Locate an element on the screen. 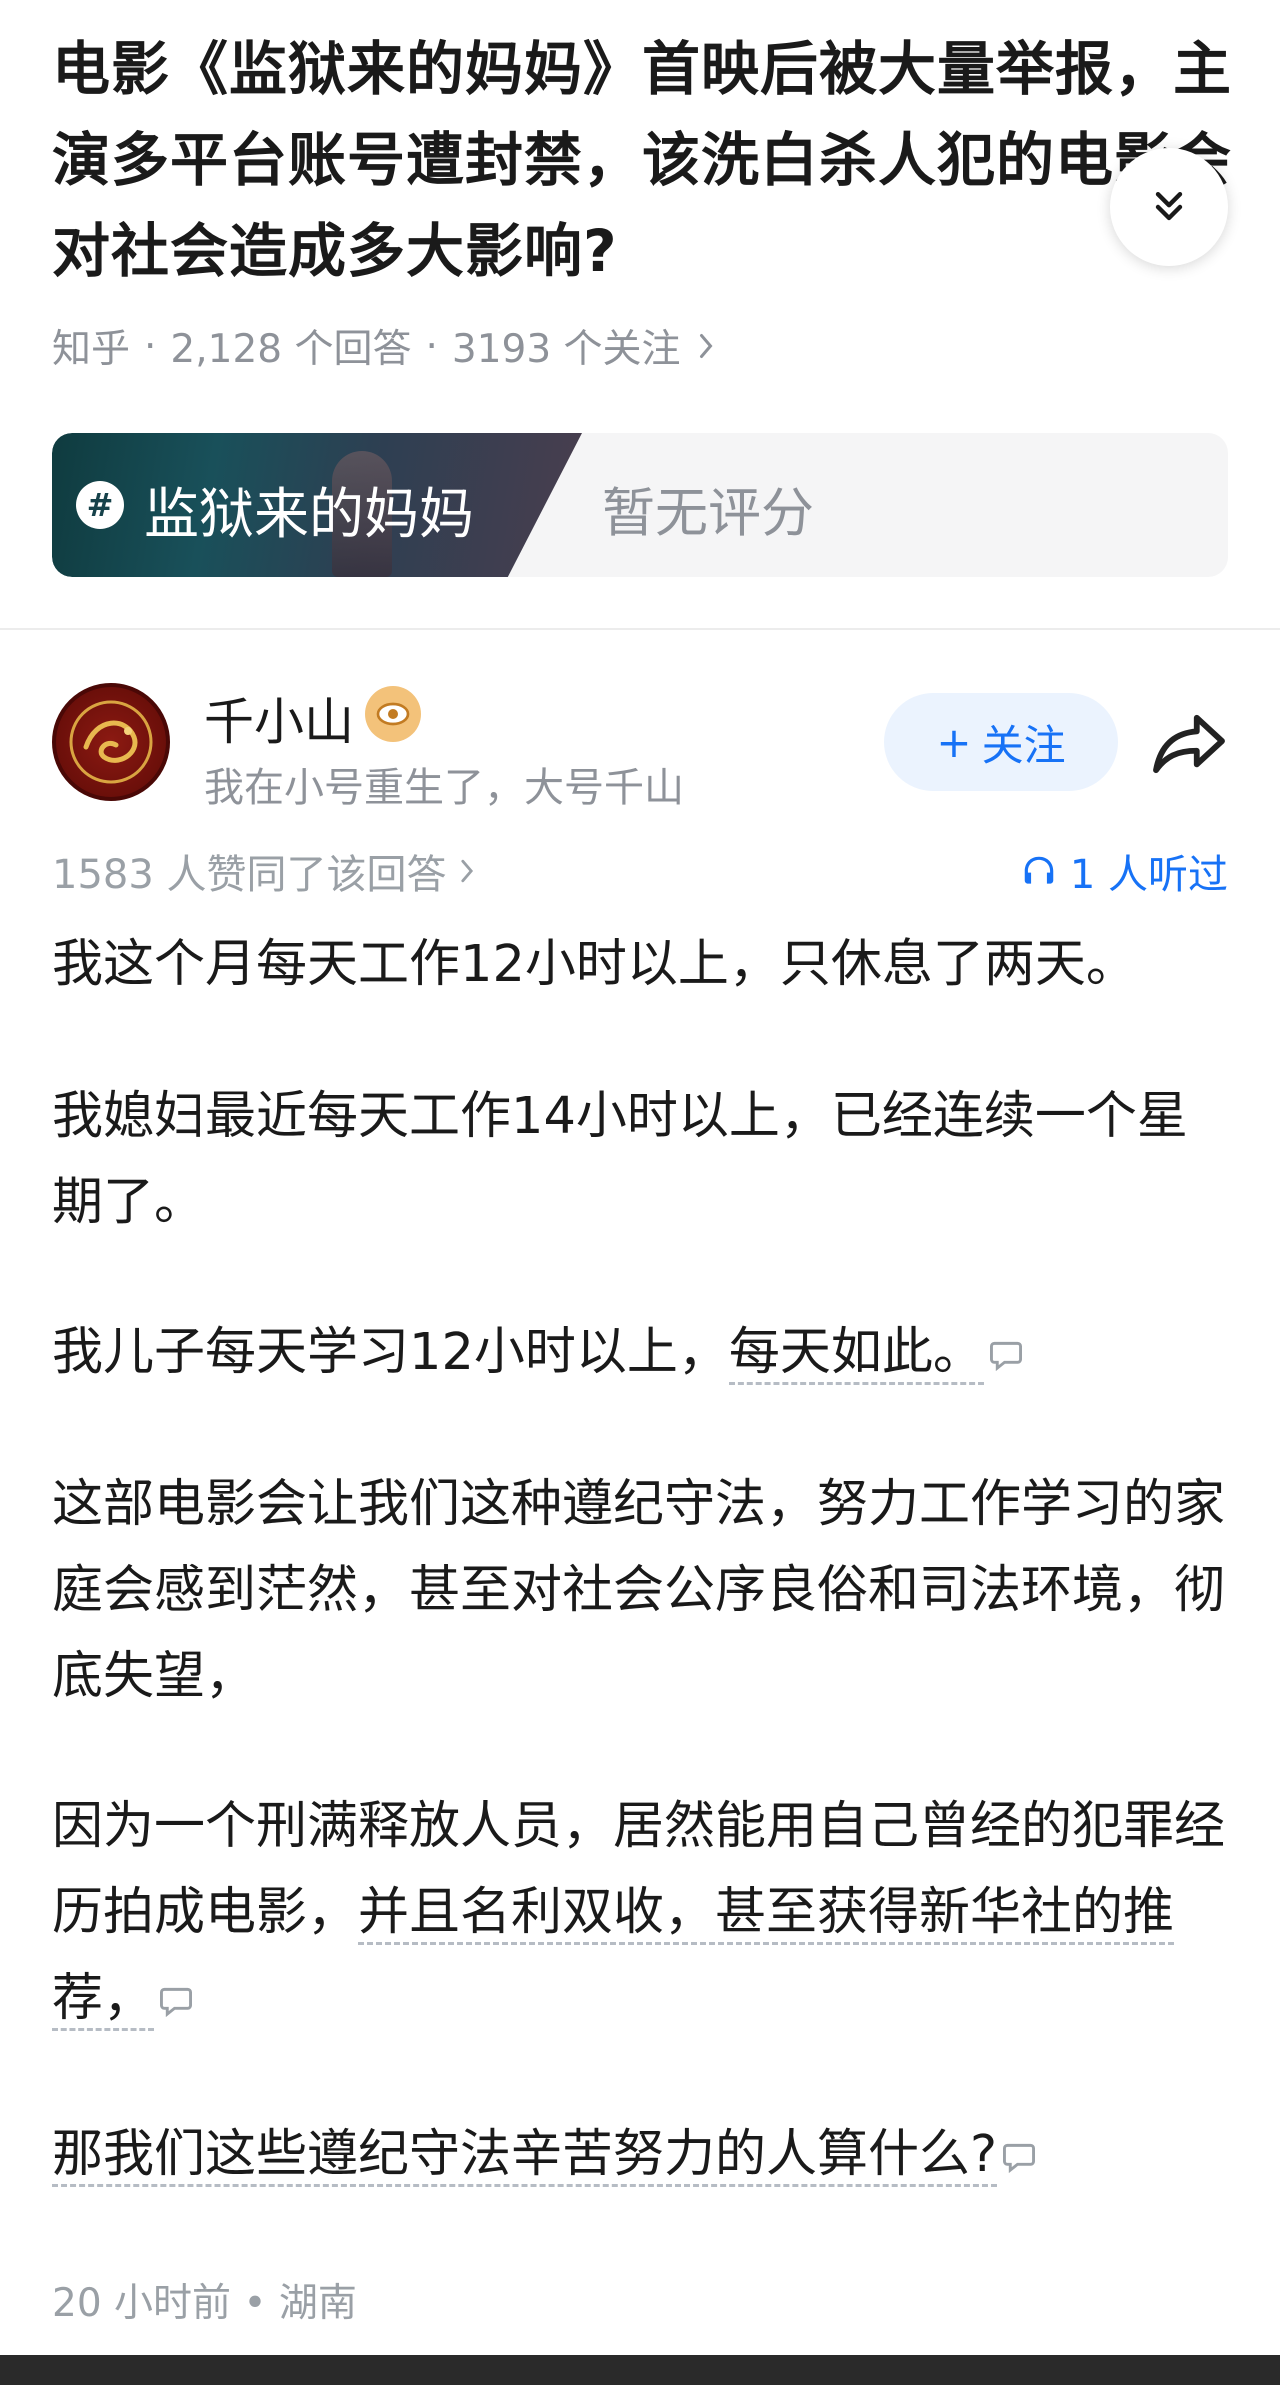  avatar is located at coordinates (111, 742).